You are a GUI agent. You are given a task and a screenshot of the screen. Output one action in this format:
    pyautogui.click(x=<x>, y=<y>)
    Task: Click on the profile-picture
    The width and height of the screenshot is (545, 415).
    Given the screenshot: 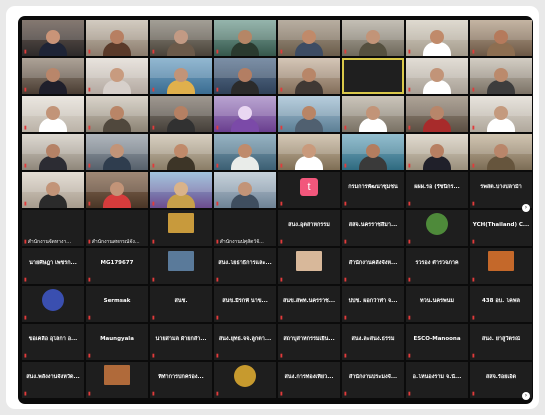 What is the action you would take?
    pyautogui.click(x=181, y=223)
    